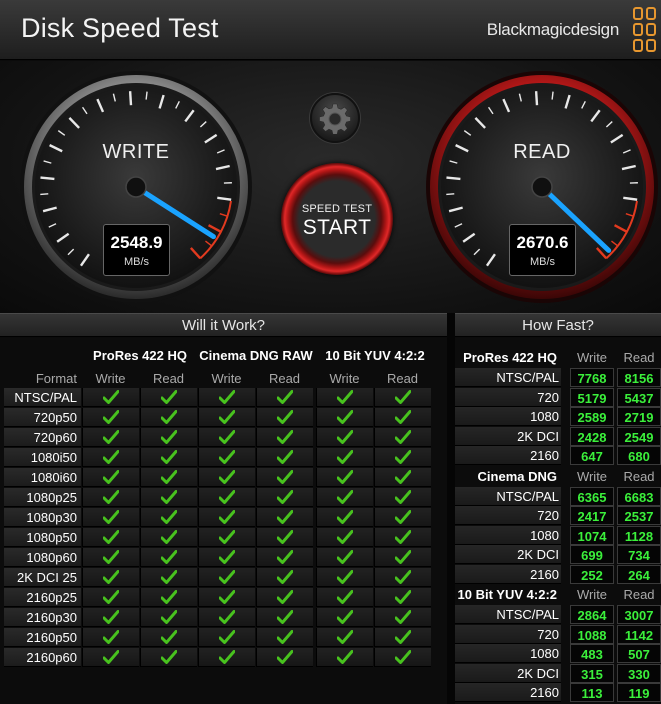  What do you see at coordinates (508, 456) in the screenshot?
I see `format-label: 2160` at bounding box center [508, 456].